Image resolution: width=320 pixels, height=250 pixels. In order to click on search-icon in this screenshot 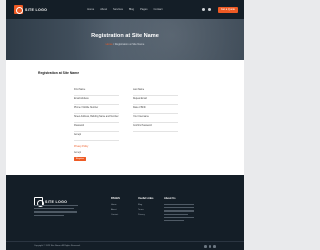, I will do `click(203, 9)`.